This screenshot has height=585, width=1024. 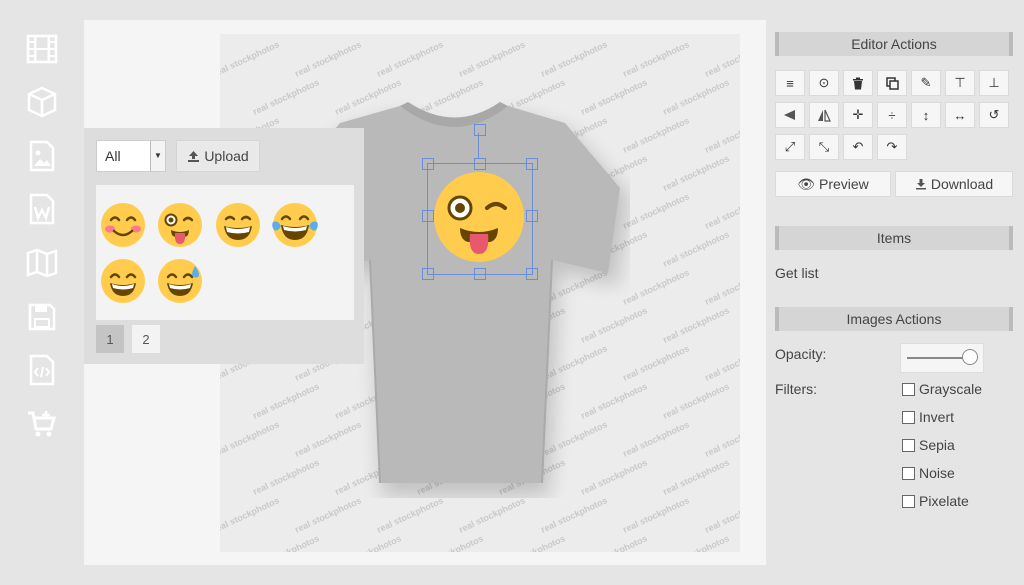 I want to click on upload-button: Upload, so click(x=218, y=156).